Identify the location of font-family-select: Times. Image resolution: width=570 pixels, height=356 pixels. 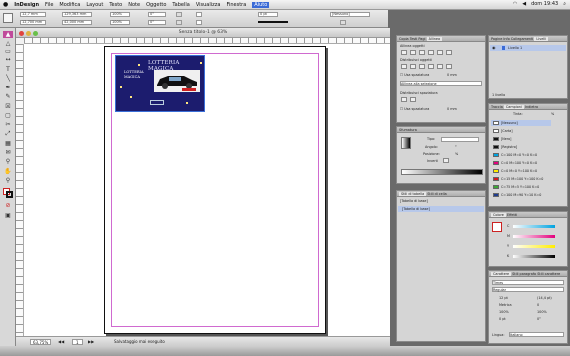
(528, 282).